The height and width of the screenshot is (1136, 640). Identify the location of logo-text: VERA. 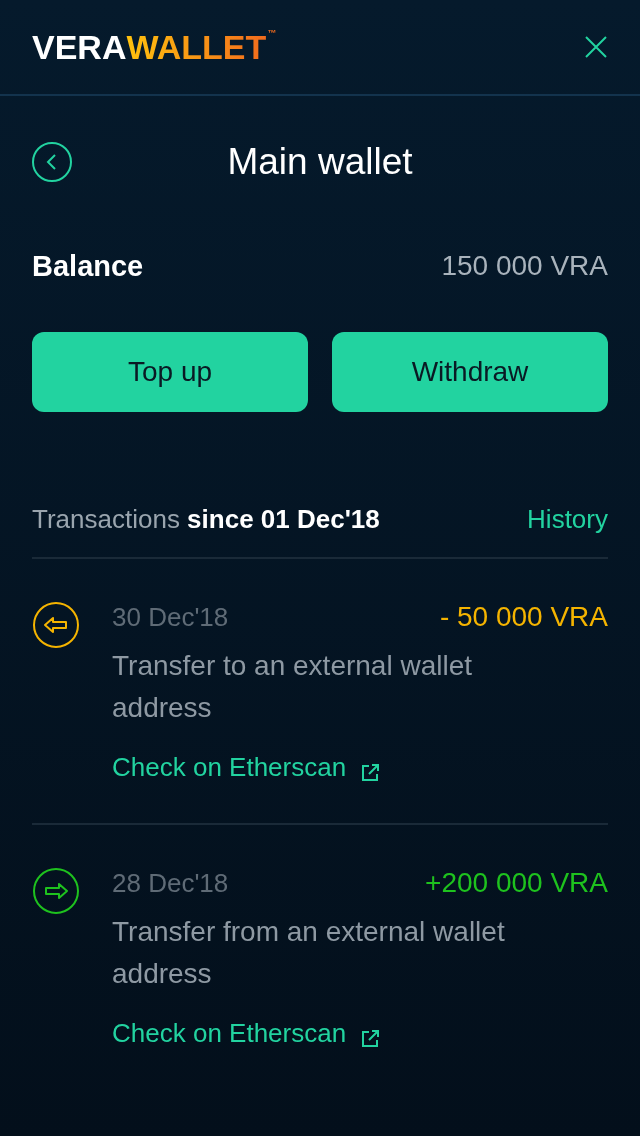
(79, 47).